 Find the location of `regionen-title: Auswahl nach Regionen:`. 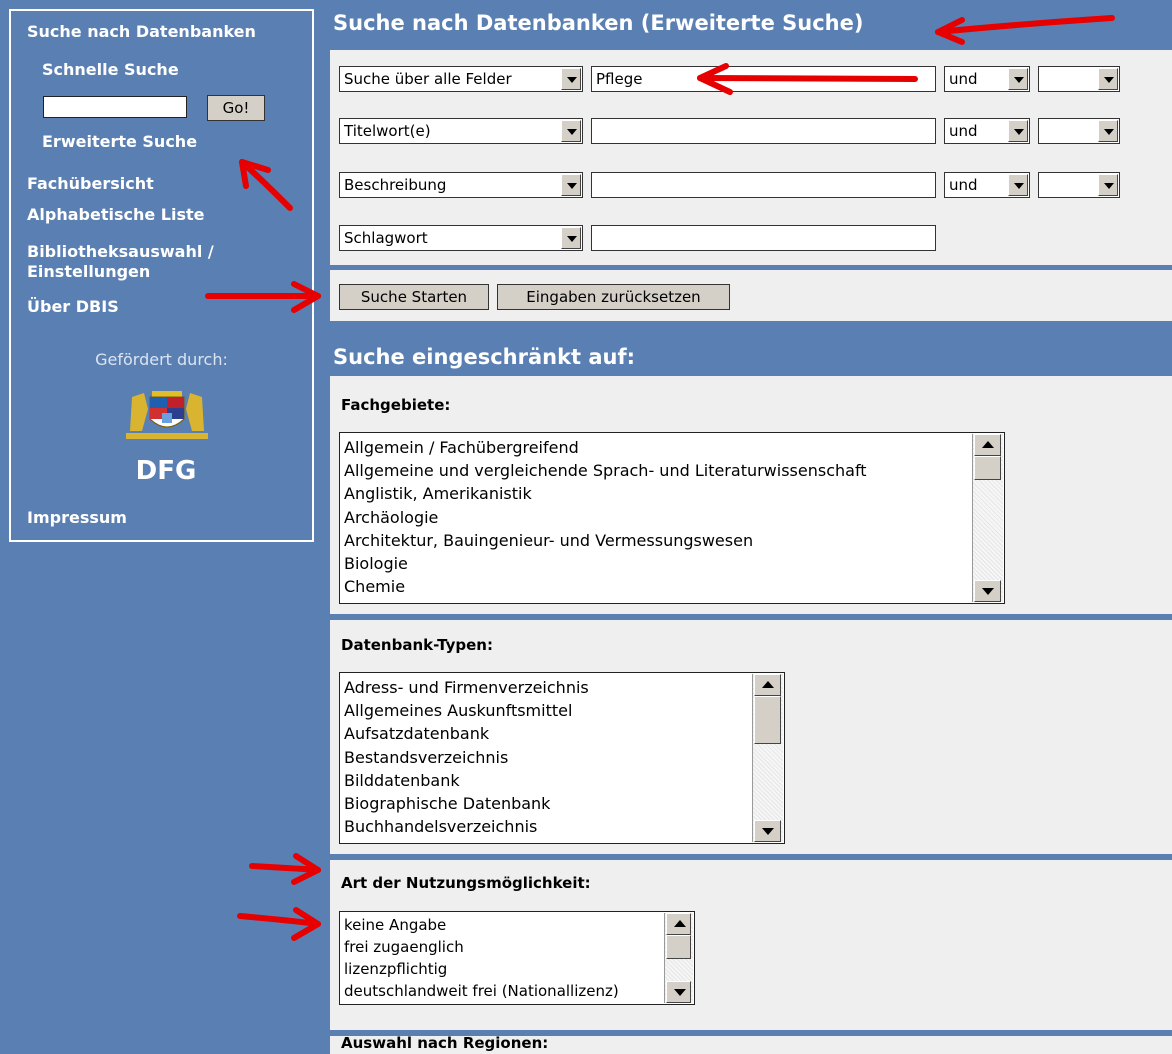

regionen-title: Auswahl nach Regionen: is located at coordinates (445, 1044).